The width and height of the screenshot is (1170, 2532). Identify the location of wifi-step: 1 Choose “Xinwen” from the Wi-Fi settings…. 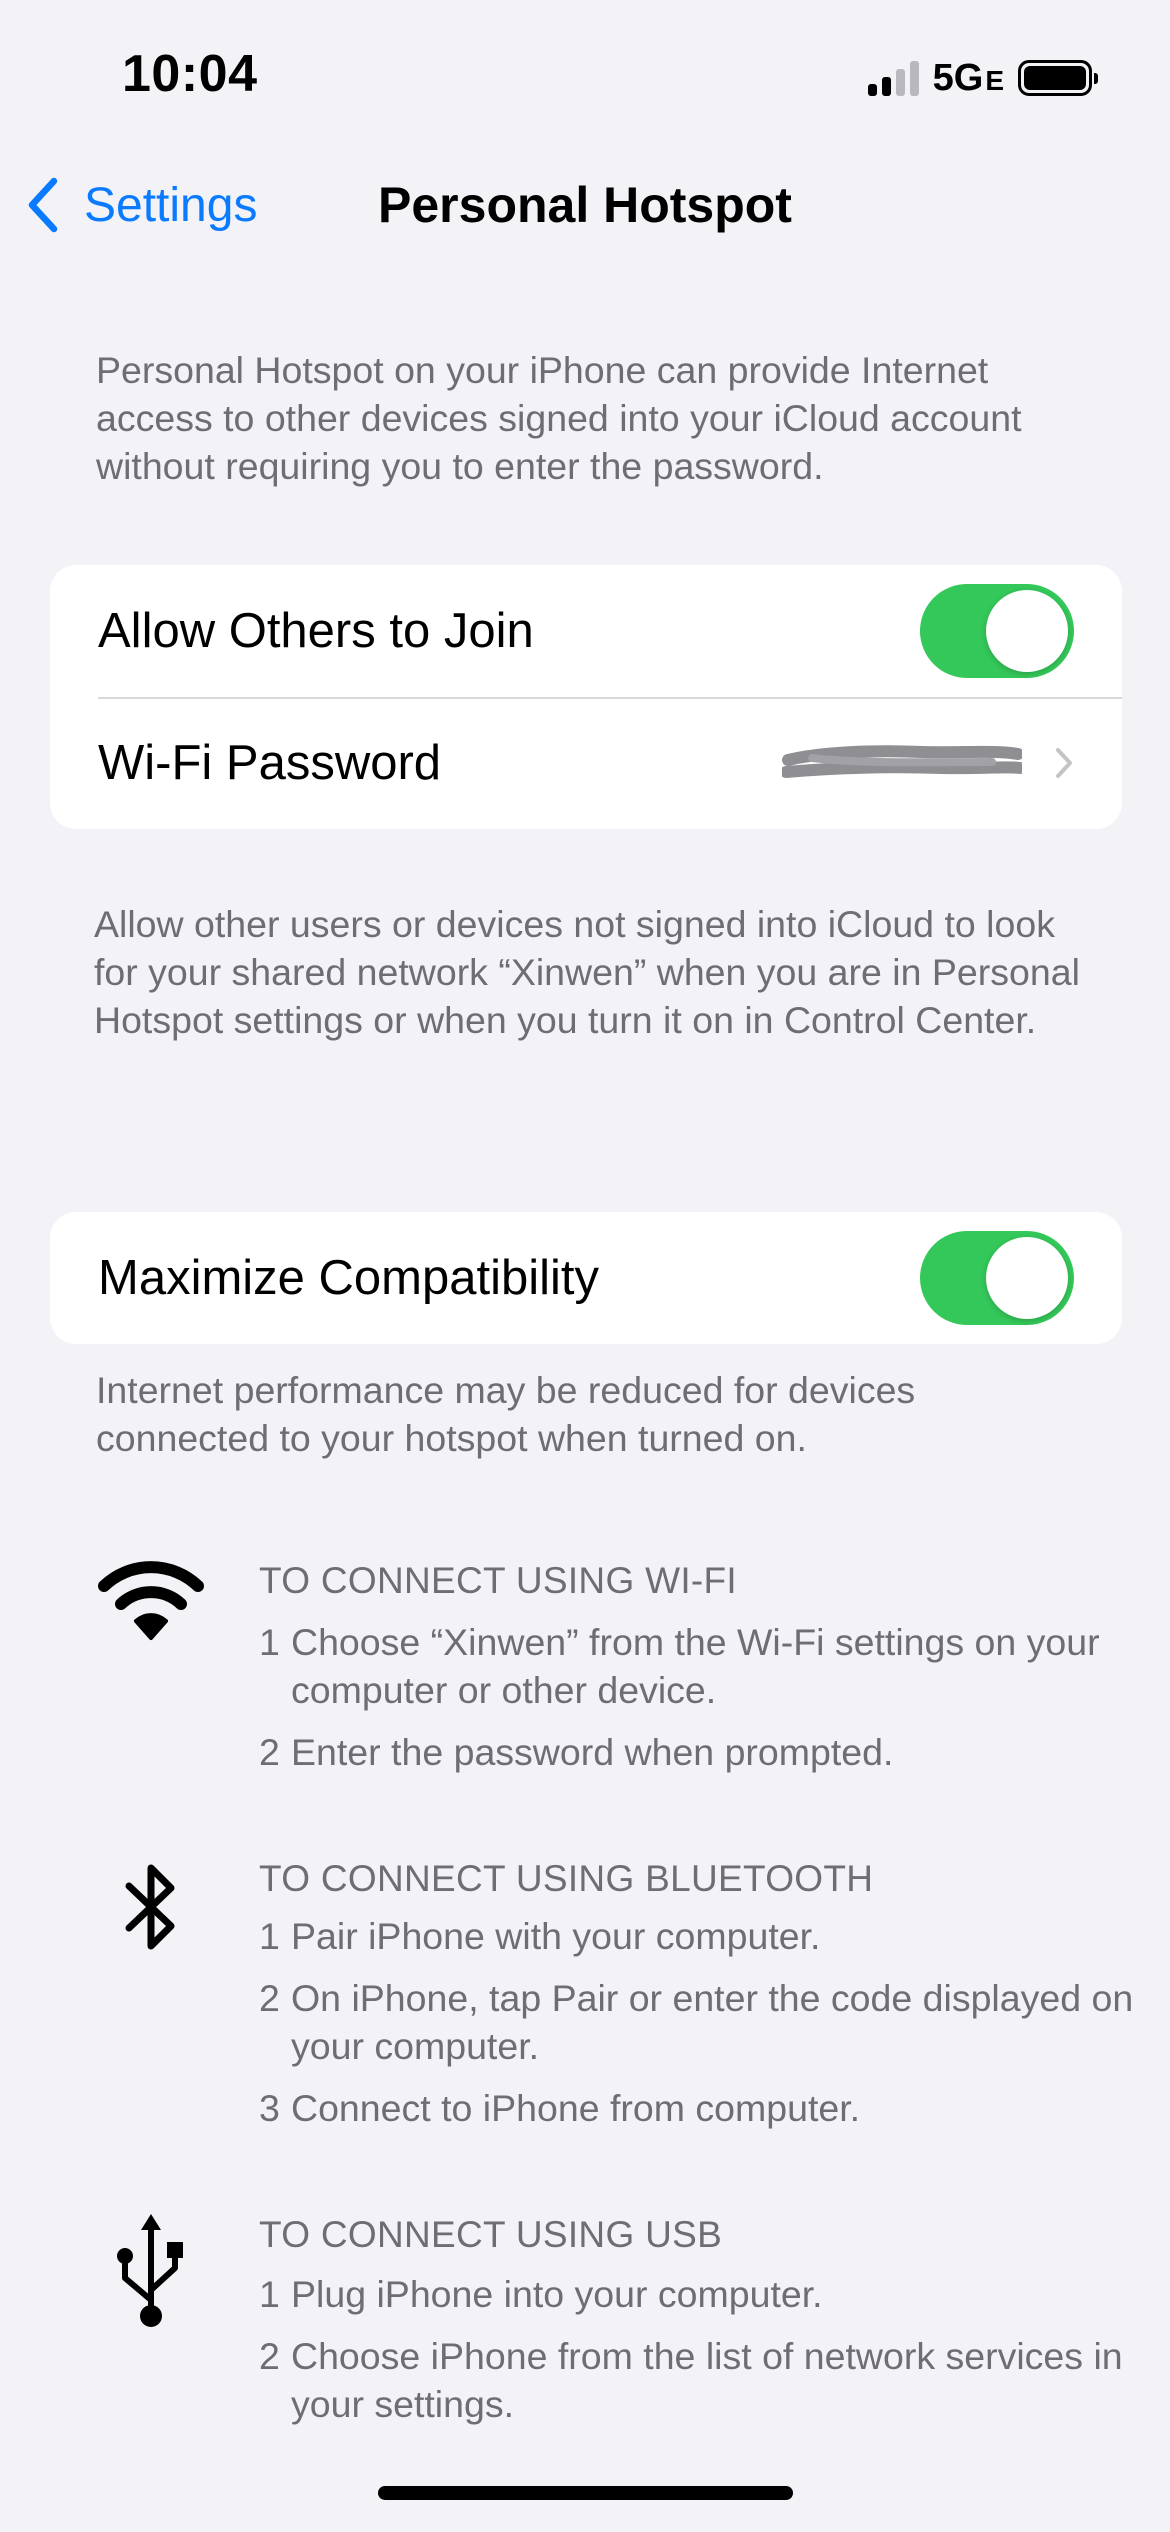
(679, 1666).